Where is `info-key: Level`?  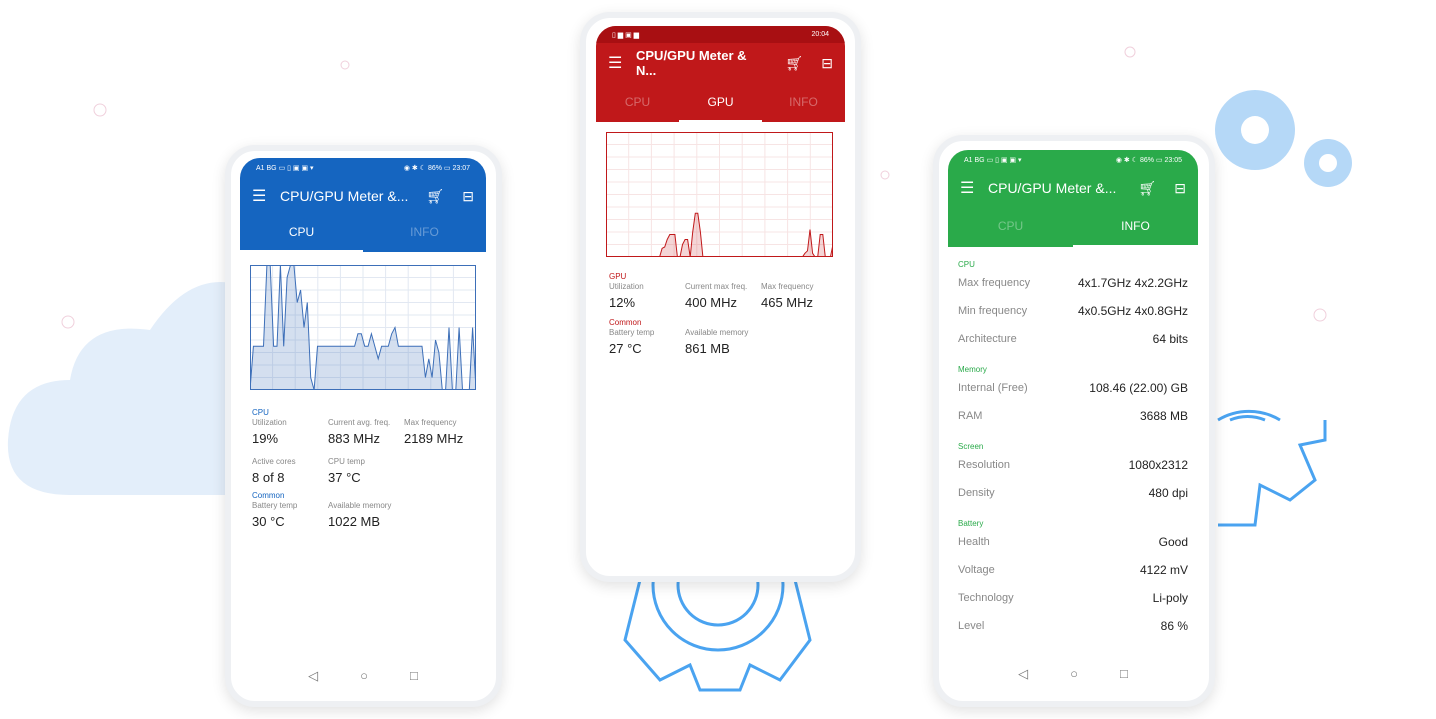
info-key: Level is located at coordinates (971, 626).